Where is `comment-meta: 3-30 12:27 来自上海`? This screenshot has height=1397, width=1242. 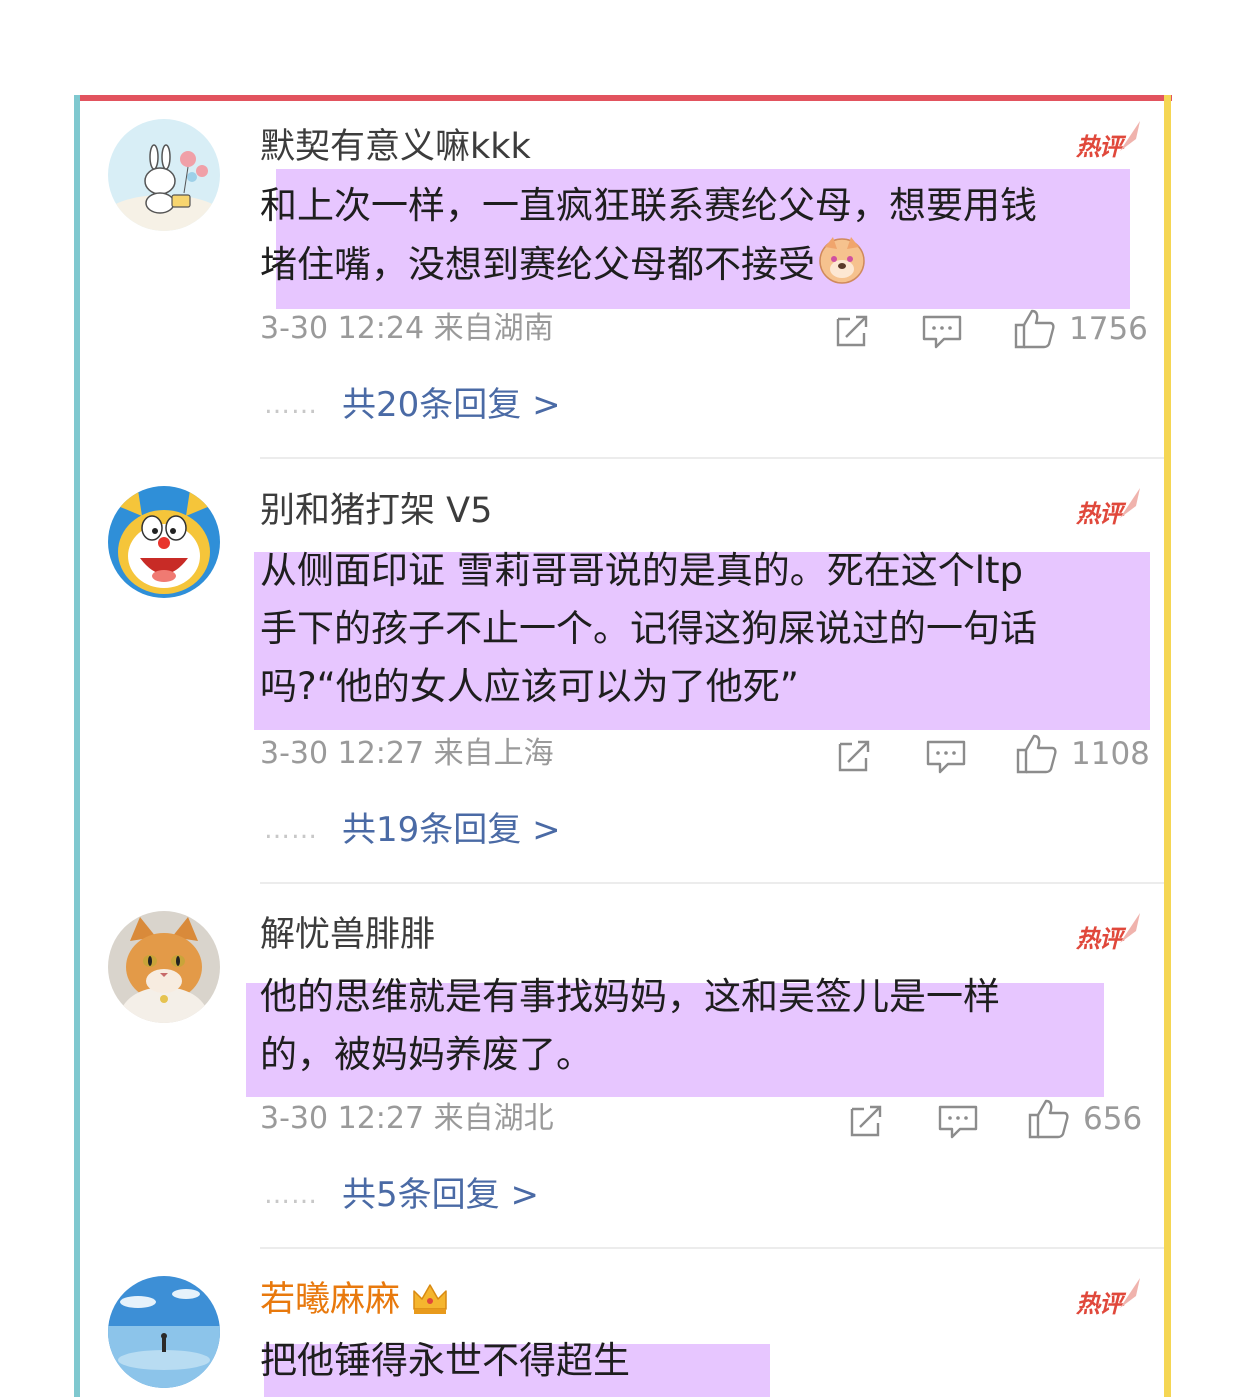
comment-meta: 3-30 12:27 来自上海 is located at coordinates (407, 753).